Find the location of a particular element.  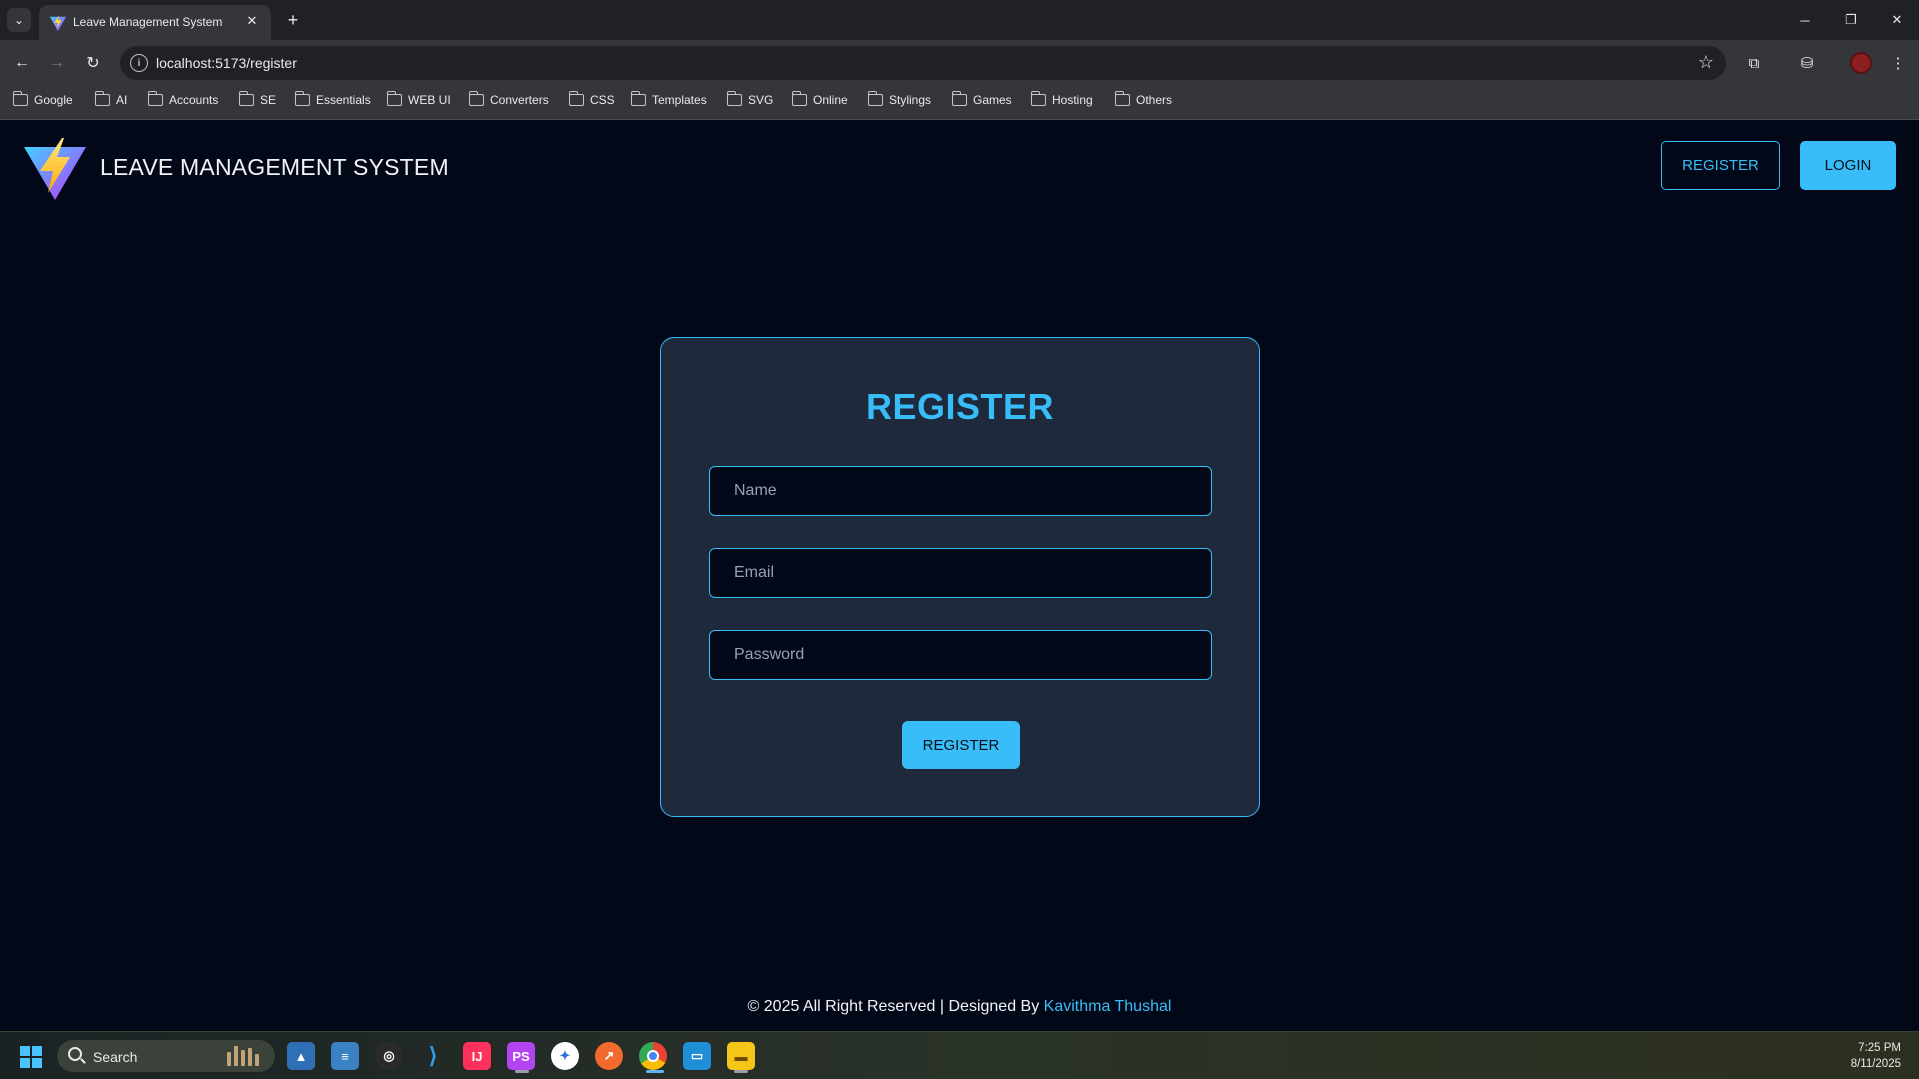

bookmark-others: Others is located at coordinates (1143, 99).